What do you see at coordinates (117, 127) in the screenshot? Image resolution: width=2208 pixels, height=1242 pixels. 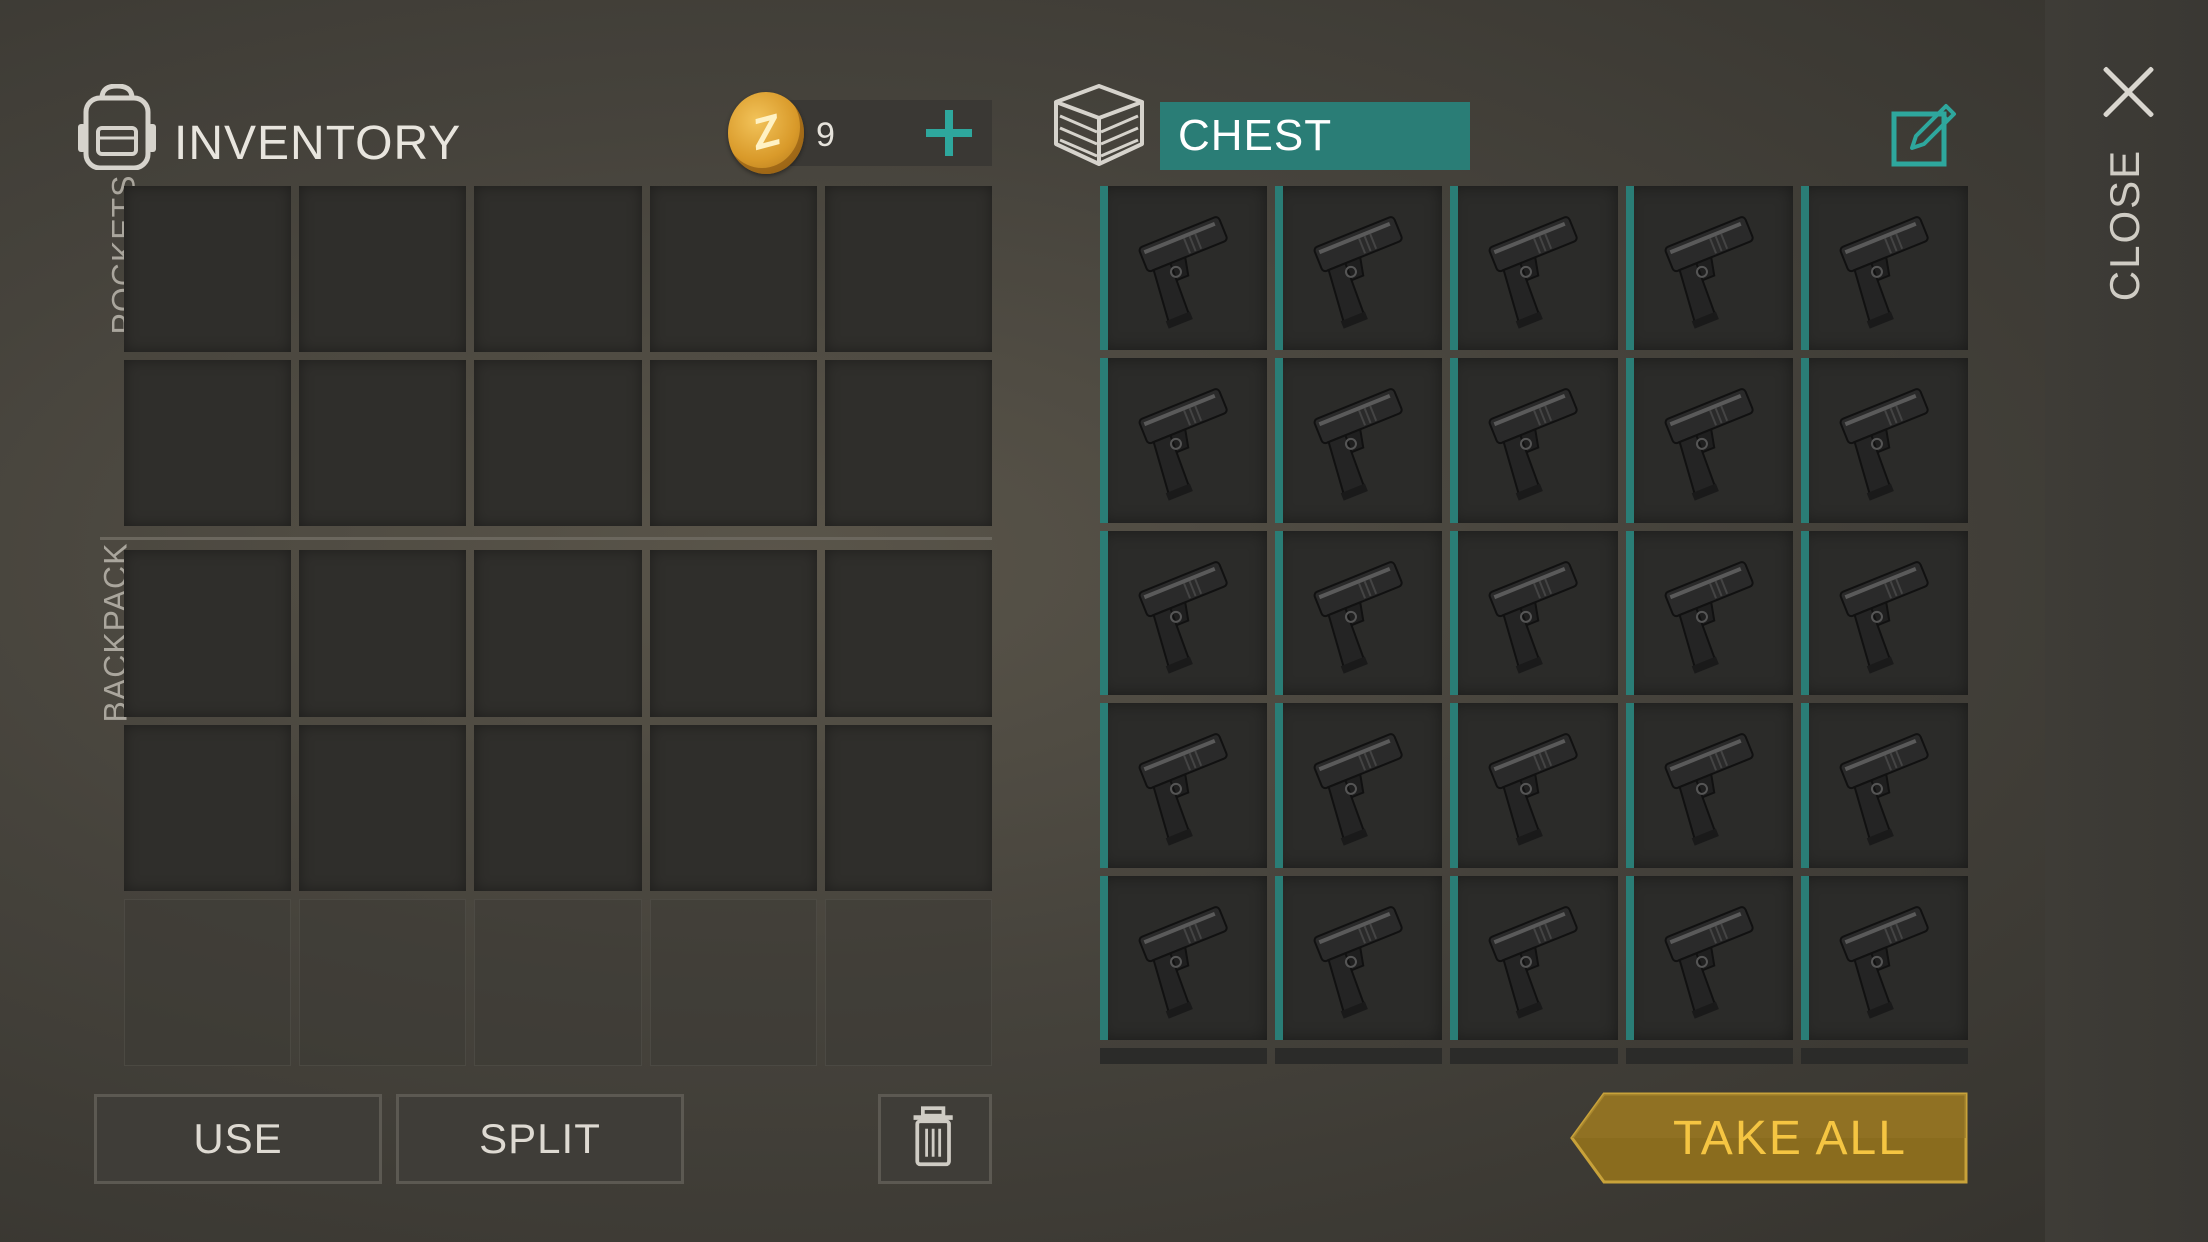 I see `backpack-icon` at bounding box center [117, 127].